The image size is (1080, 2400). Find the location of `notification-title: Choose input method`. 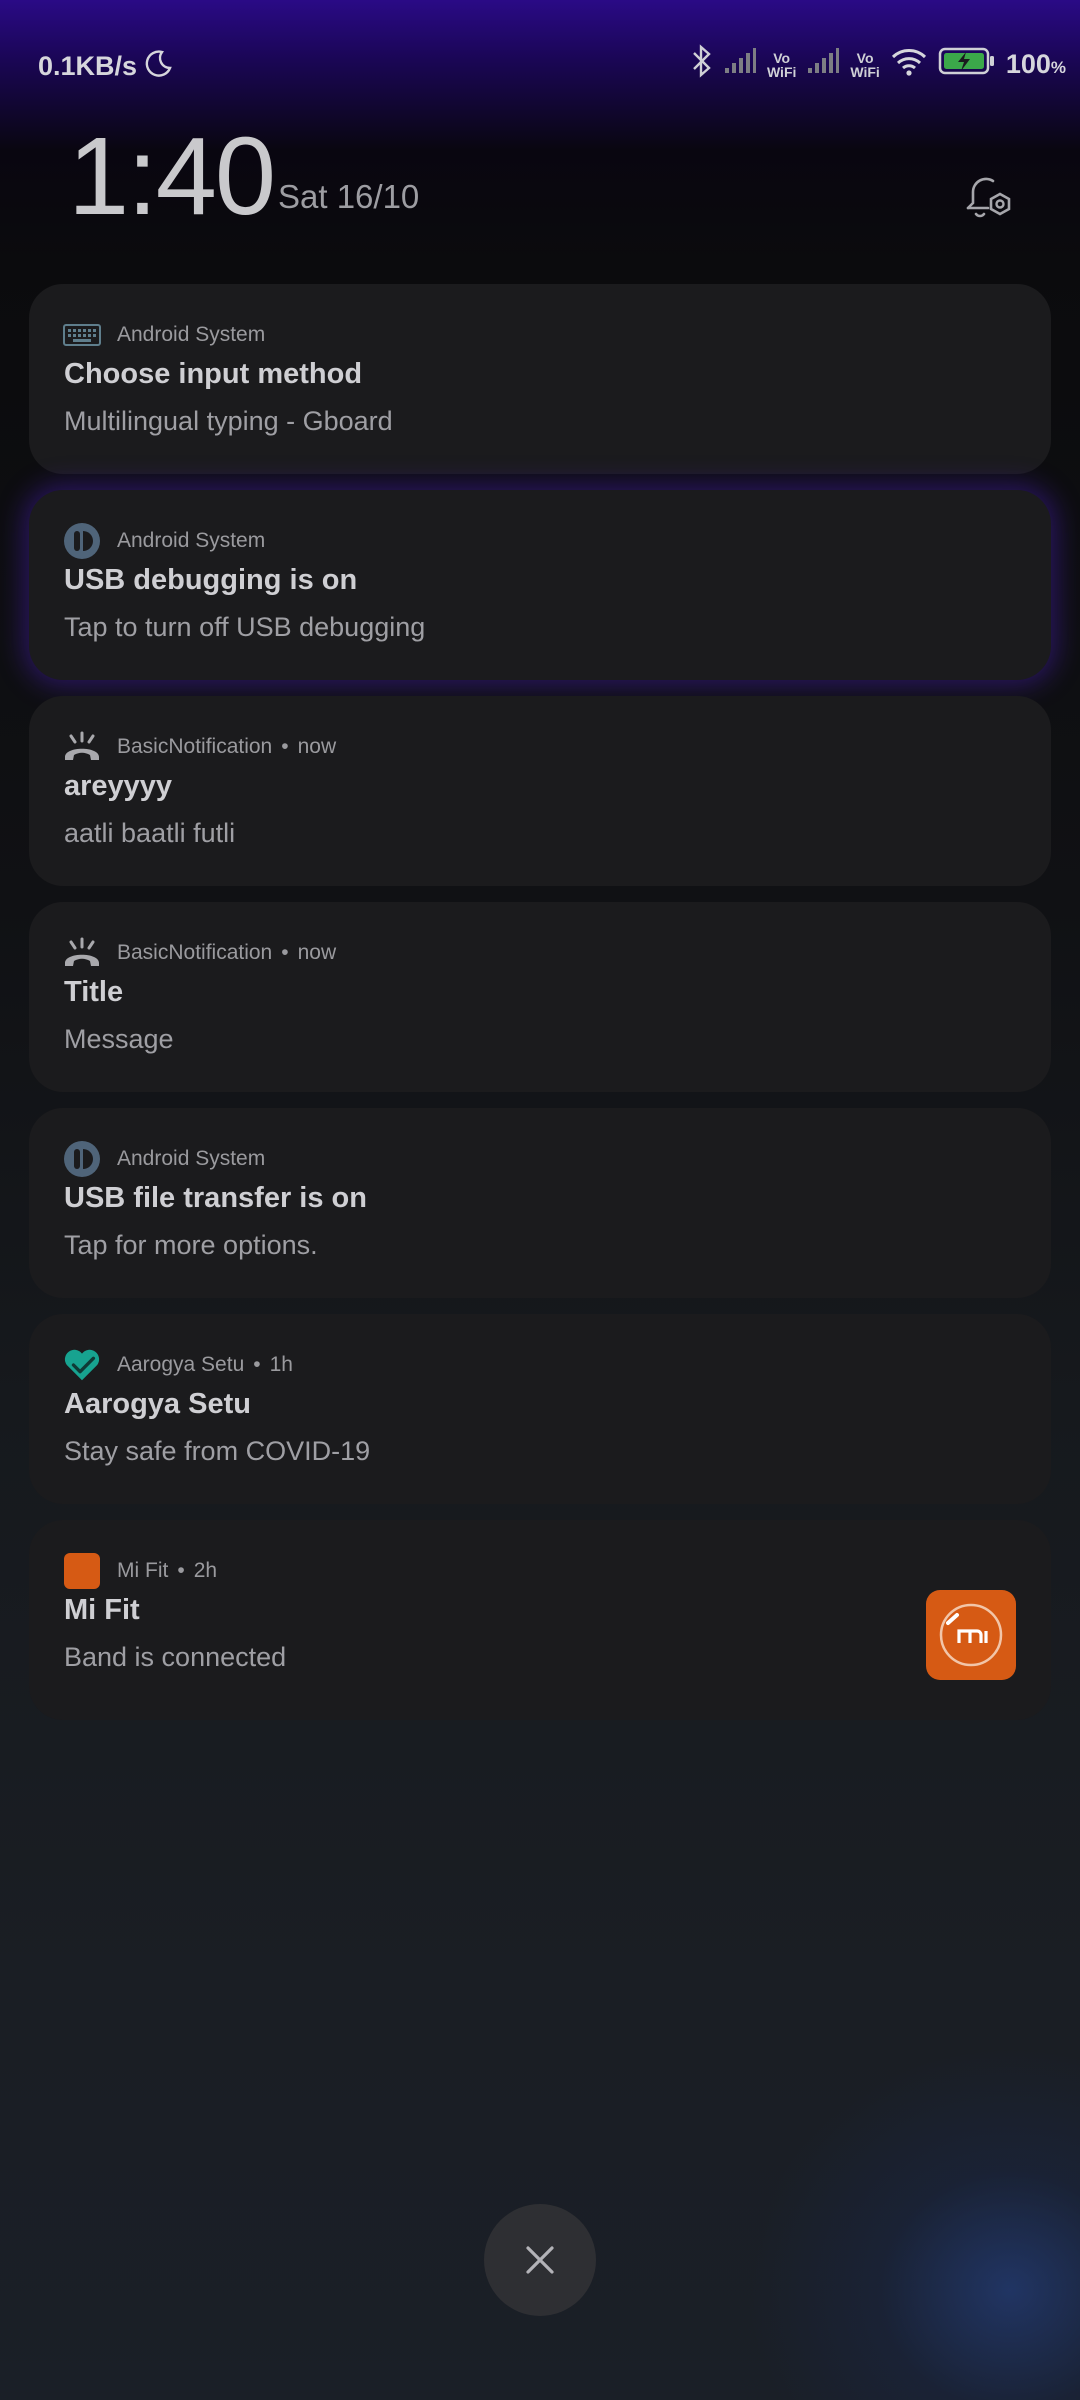

notification-title: Choose input method is located at coordinates (213, 374).